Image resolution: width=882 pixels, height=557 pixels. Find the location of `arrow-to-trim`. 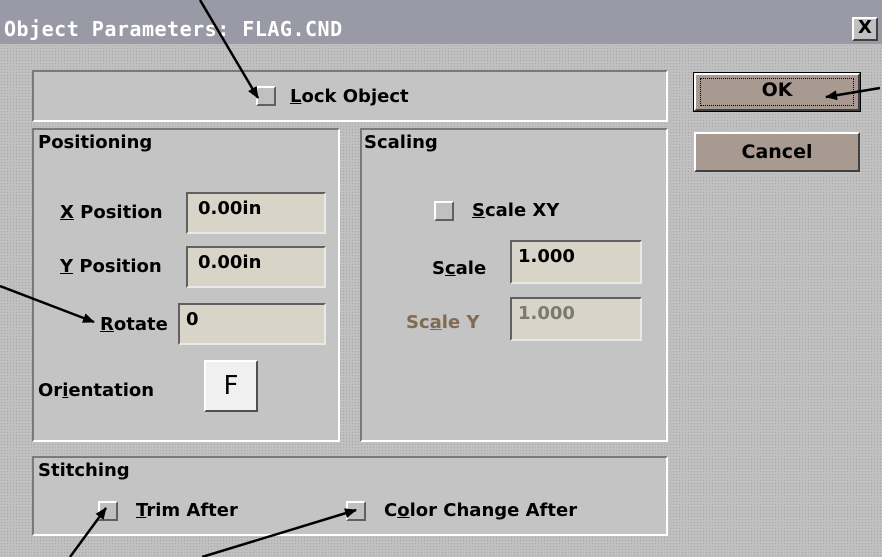

arrow-to-trim is located at coordinates (88, 532).